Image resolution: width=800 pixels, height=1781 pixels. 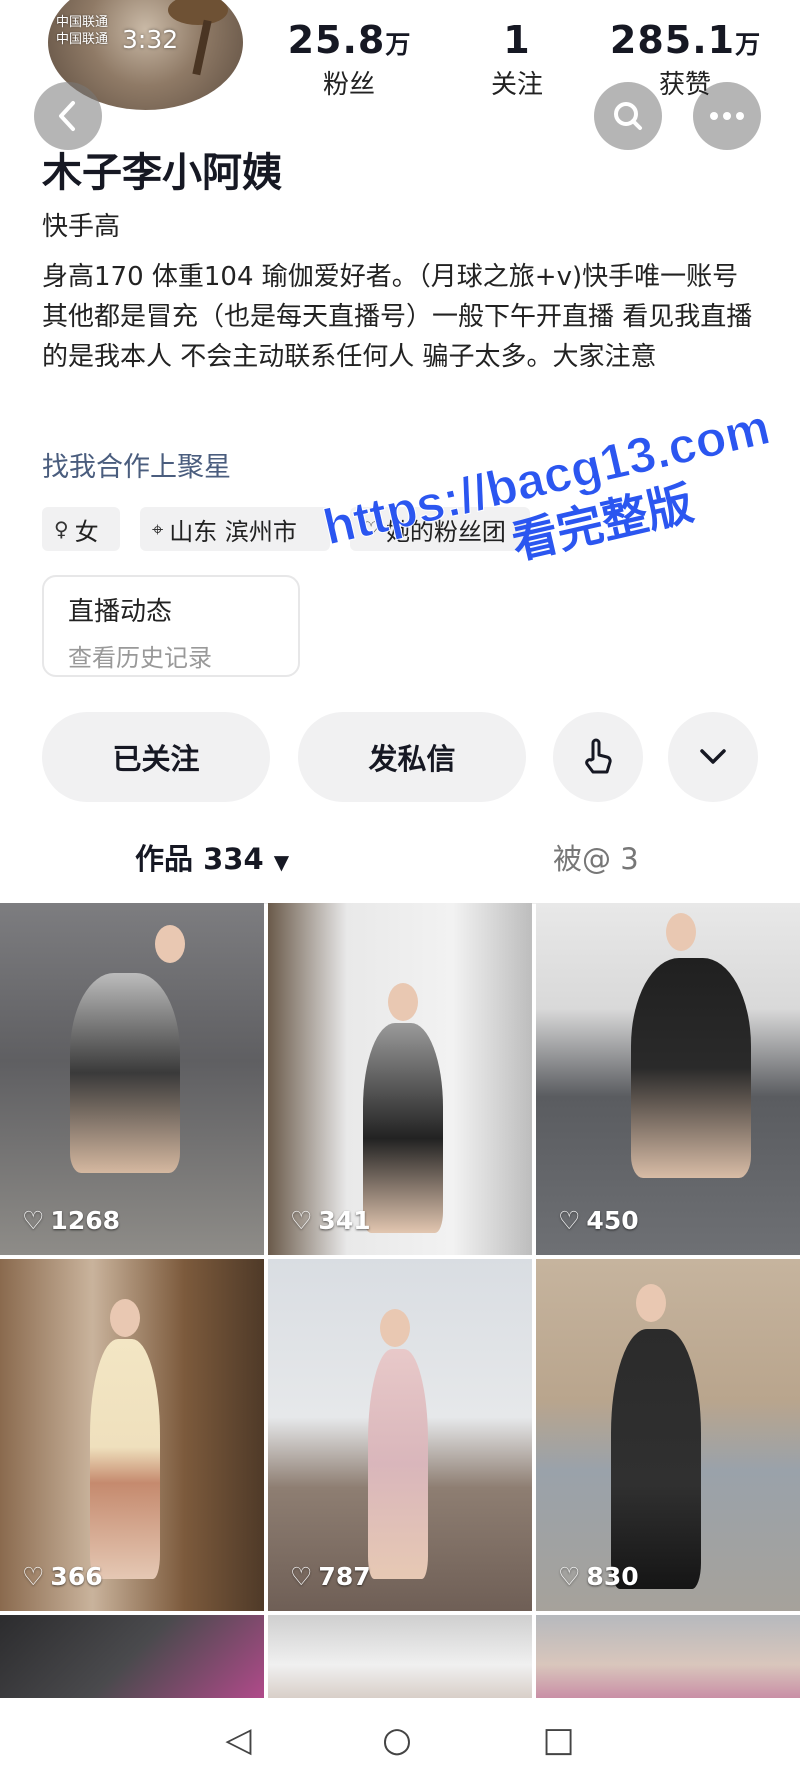 What do you see at coordinates (336, 40) in the screenshot?
I see `fans-count: 25.8` at bounding box center [336, 40].